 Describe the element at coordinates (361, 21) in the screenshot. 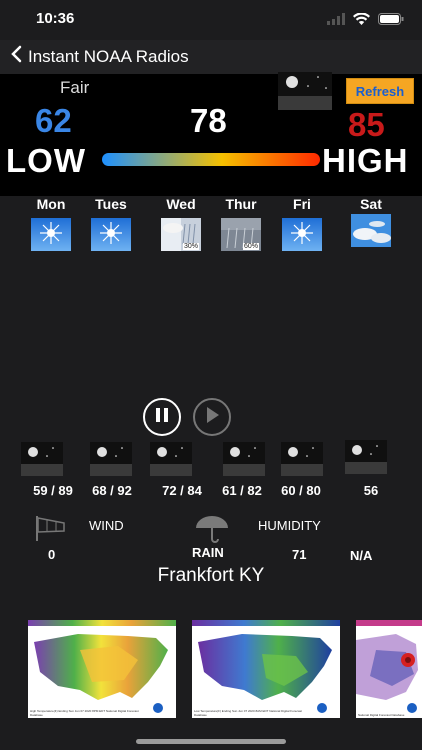

I see `wifi-icon` at that location.